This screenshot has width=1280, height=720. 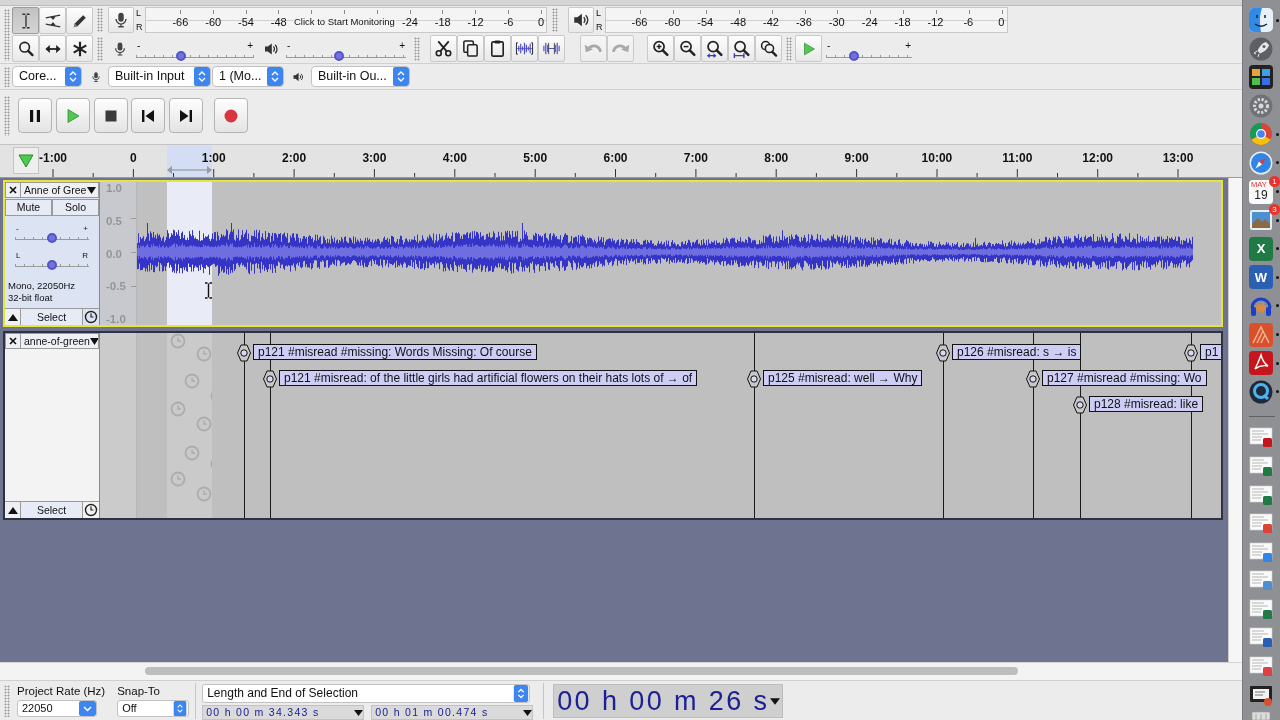 I want to click on fit-selection-button, so click(x=714, y=48).